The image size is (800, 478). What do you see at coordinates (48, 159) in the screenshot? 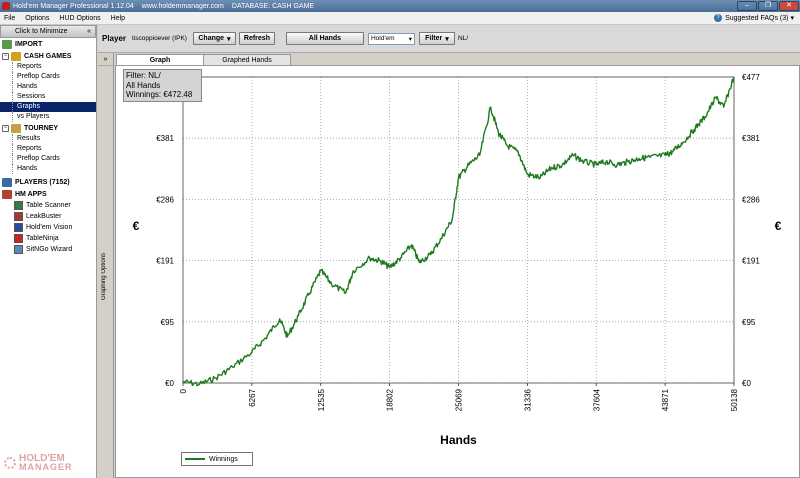
I see `sidebar-item-tourney-preflop-cards: Preflop Cards` at bounding box center [48, 159].